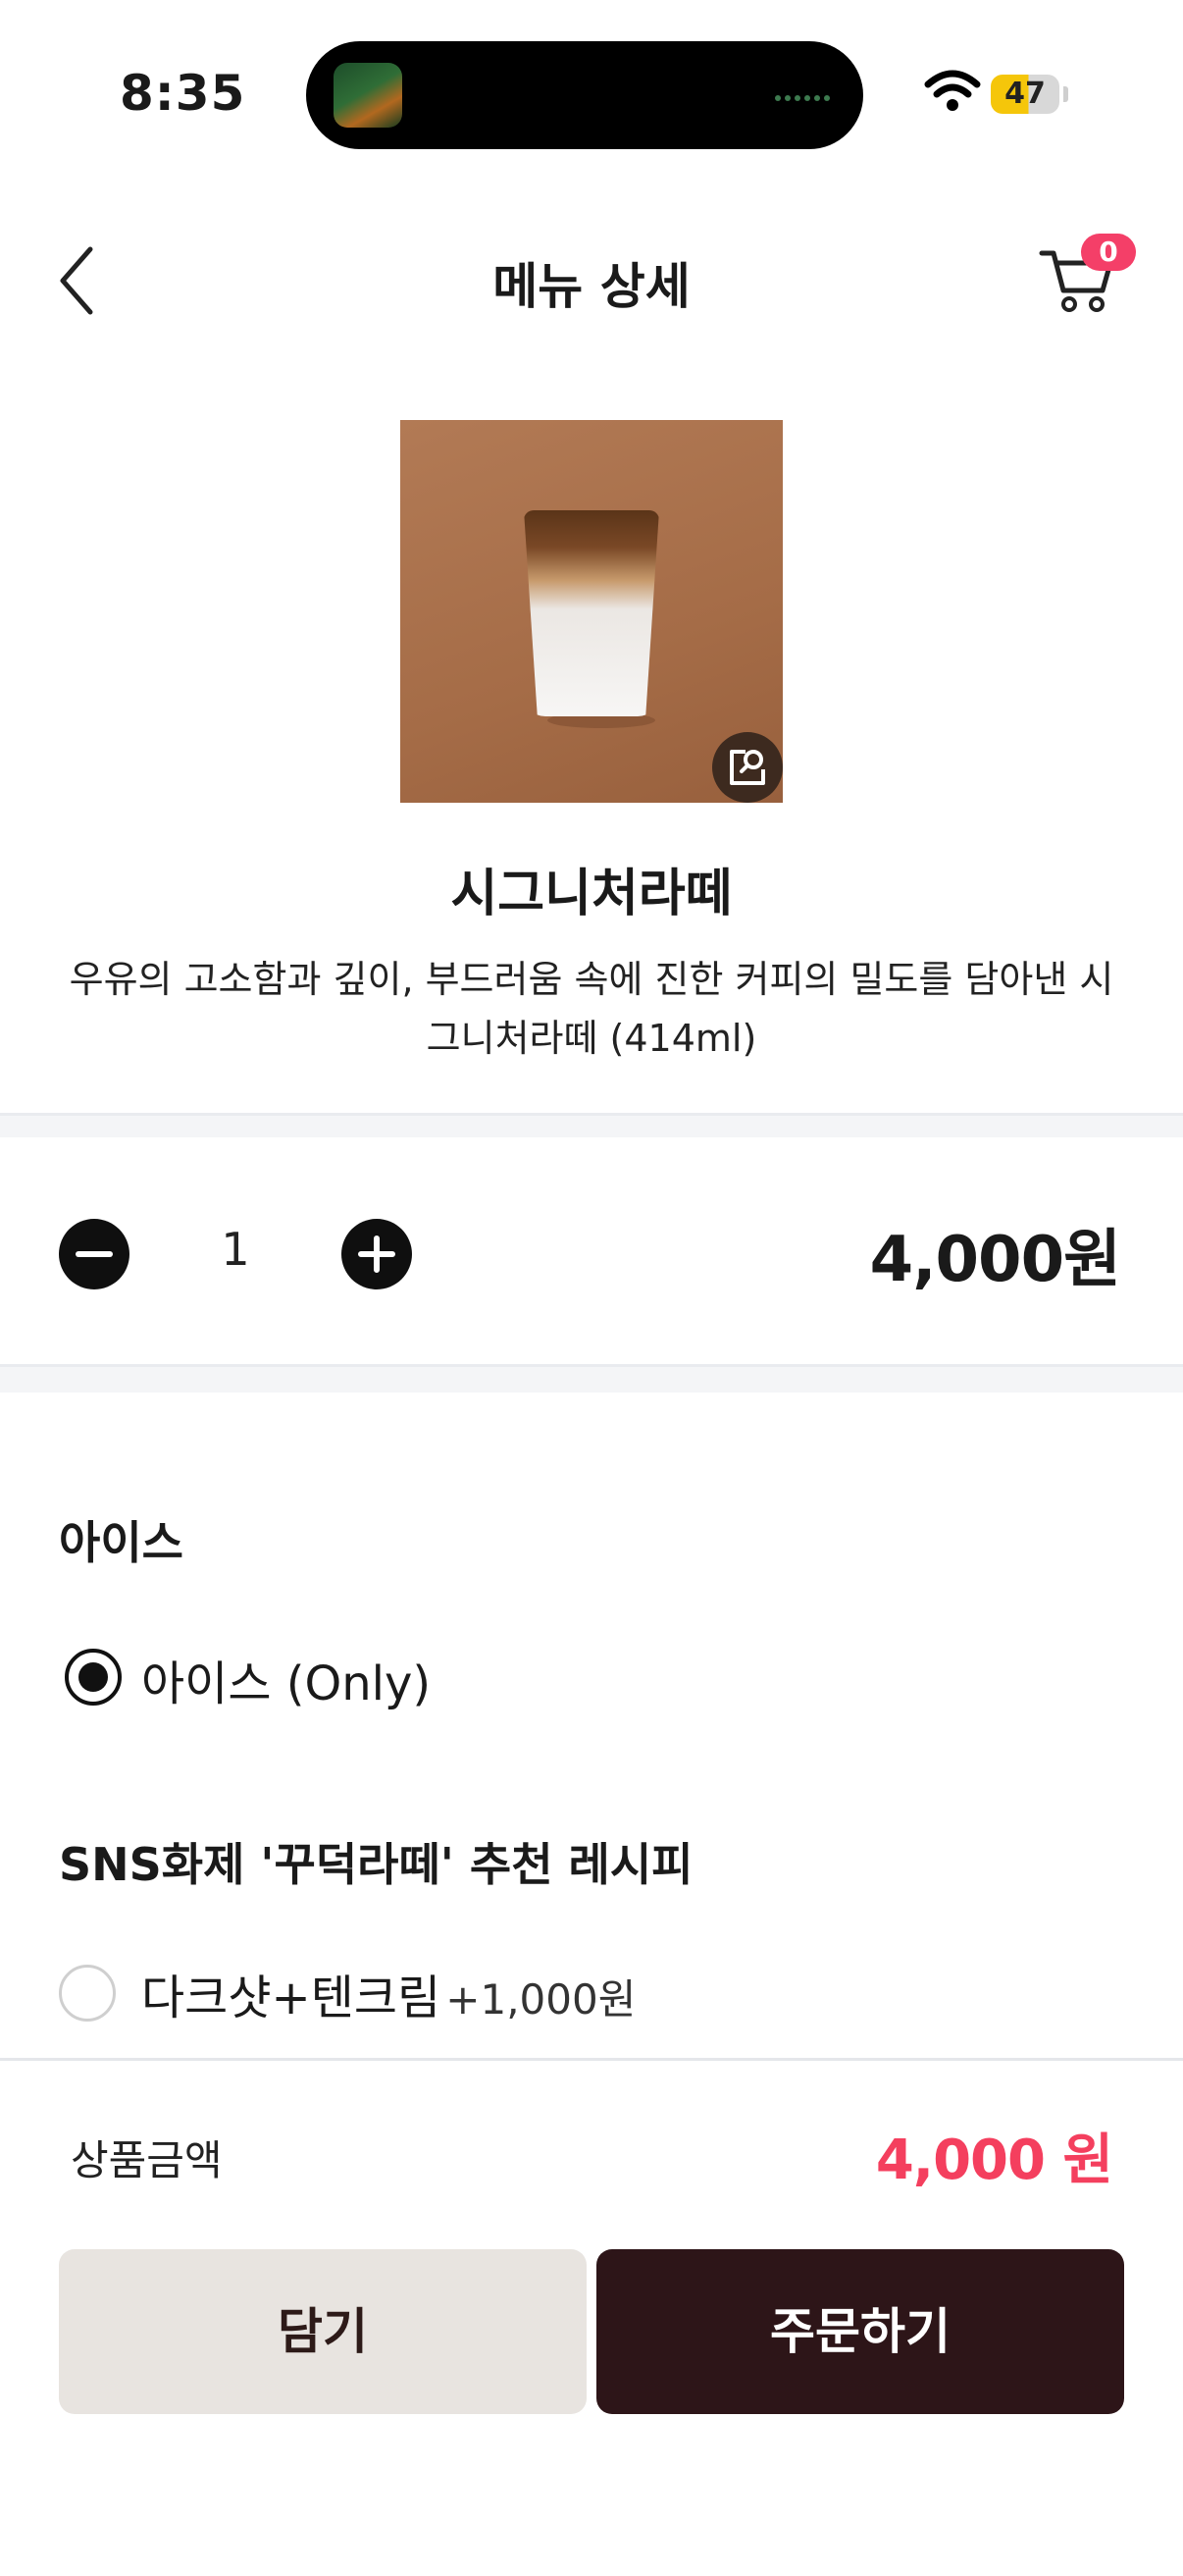 The width and height of the screenshot is (1183, 2576). I want to click on option-label: 다크샷+텐크림, so click(291, 1998).